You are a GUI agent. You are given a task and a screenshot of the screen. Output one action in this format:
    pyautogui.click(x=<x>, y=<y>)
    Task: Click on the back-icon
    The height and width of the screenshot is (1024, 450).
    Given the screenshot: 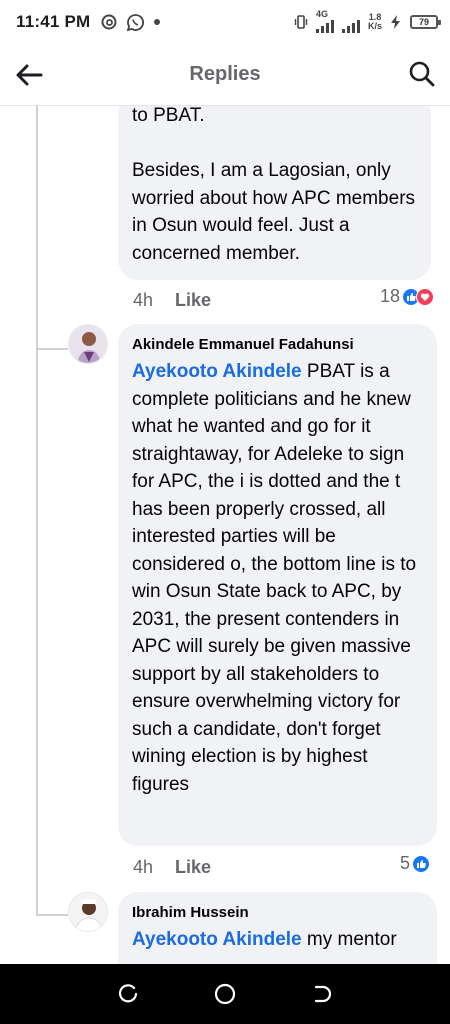 What is the action you would take?
    pyautogui.click(x=322, y=994)
    